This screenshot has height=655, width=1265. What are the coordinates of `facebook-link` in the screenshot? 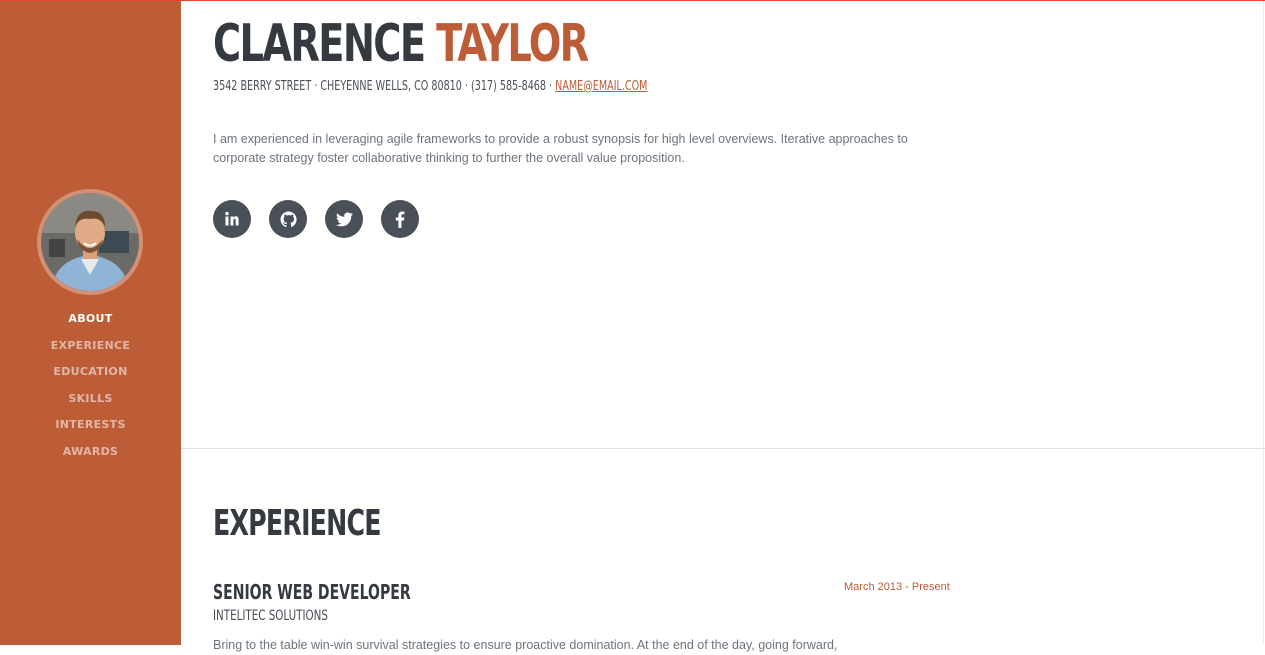 It's located at (400, 219).